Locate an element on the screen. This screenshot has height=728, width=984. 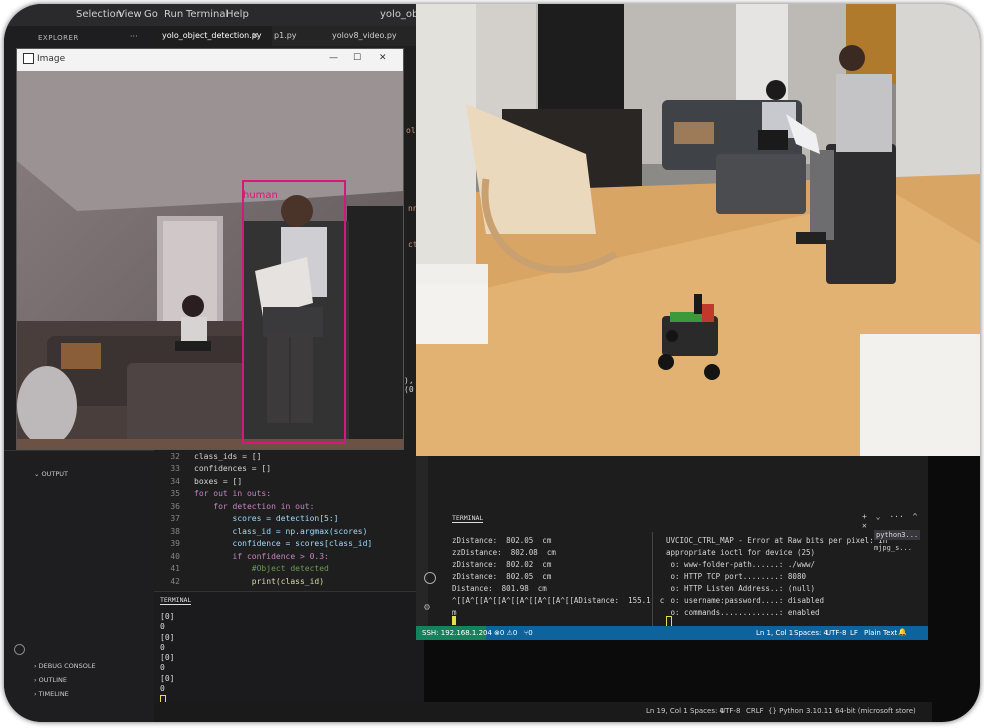
left-terminal-output: [0] 0 [0] 0 [0] 0 [0] 0 is located at coordinates (167, 659).